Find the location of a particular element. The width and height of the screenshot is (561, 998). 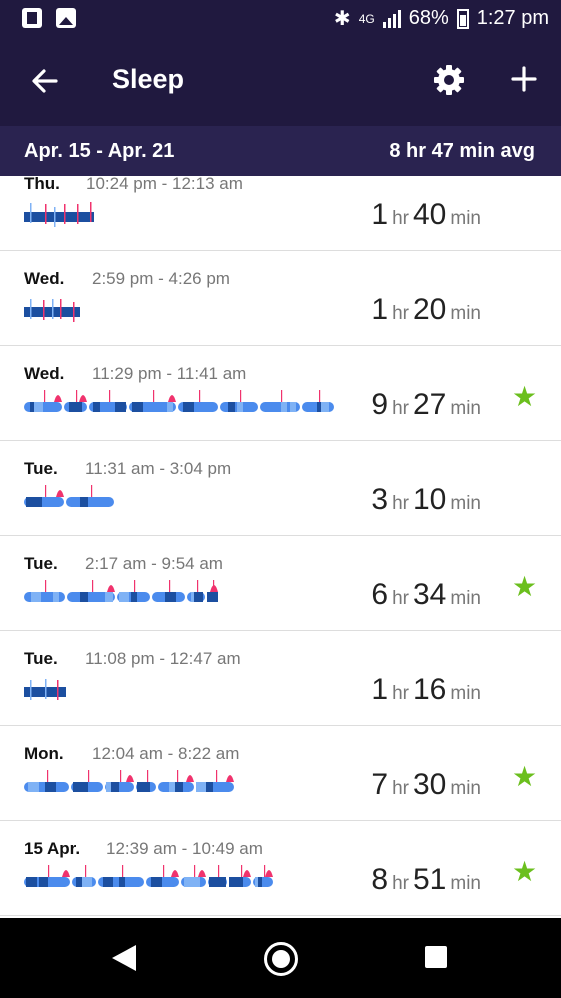

entry-duration: 3 hr 10 min is located at coordinates (428, 500).